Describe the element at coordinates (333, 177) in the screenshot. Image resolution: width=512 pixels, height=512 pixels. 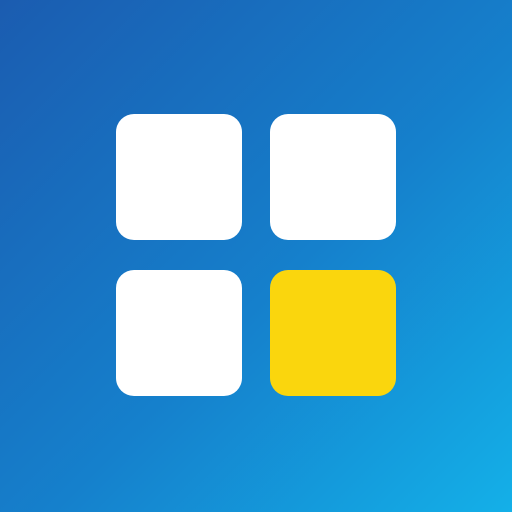
I see `tile-top-right` at that location.